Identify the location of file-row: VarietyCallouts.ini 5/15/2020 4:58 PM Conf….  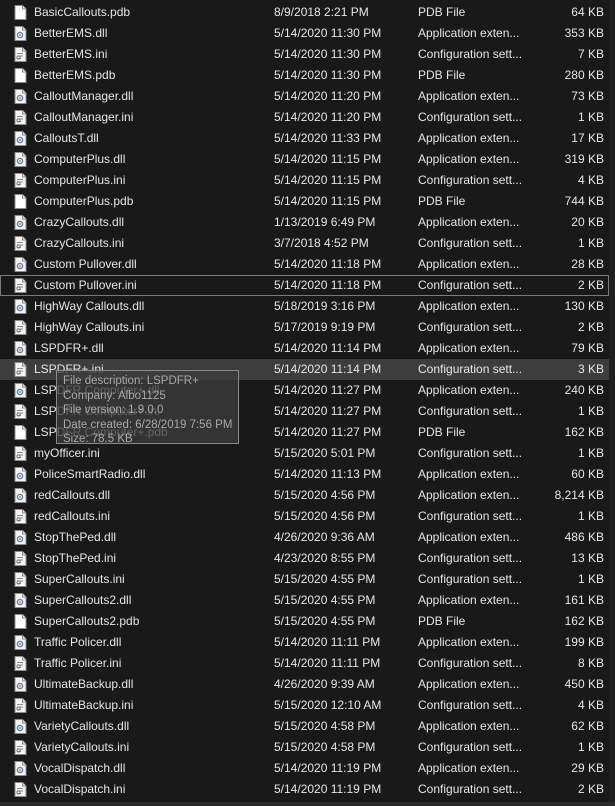
(307, 747).